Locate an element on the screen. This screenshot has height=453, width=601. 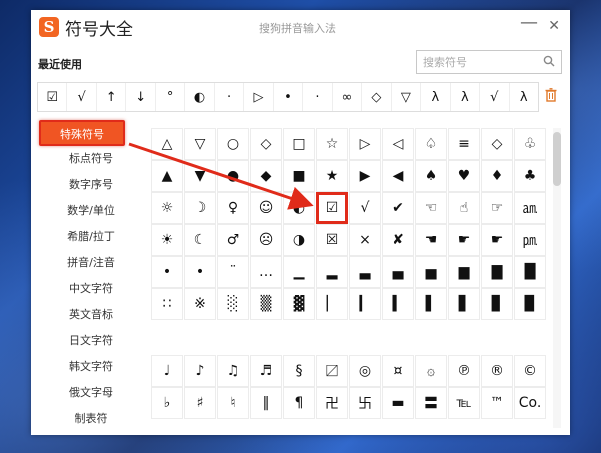
symbol-cell: ◑ is located at coordinates (299, 240).